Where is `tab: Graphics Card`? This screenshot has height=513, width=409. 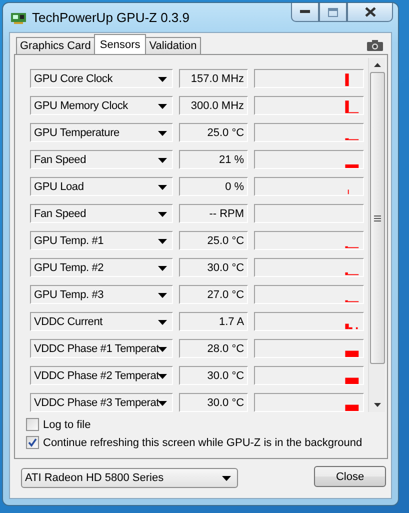 tab: Graphics Card is located at coordinates (55, 45).